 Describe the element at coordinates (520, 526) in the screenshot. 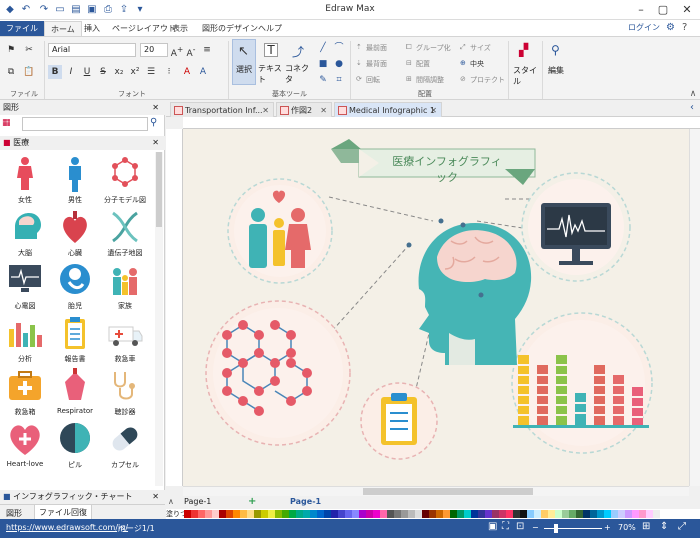

I see `fit-width-icon: ⊡` at that location.